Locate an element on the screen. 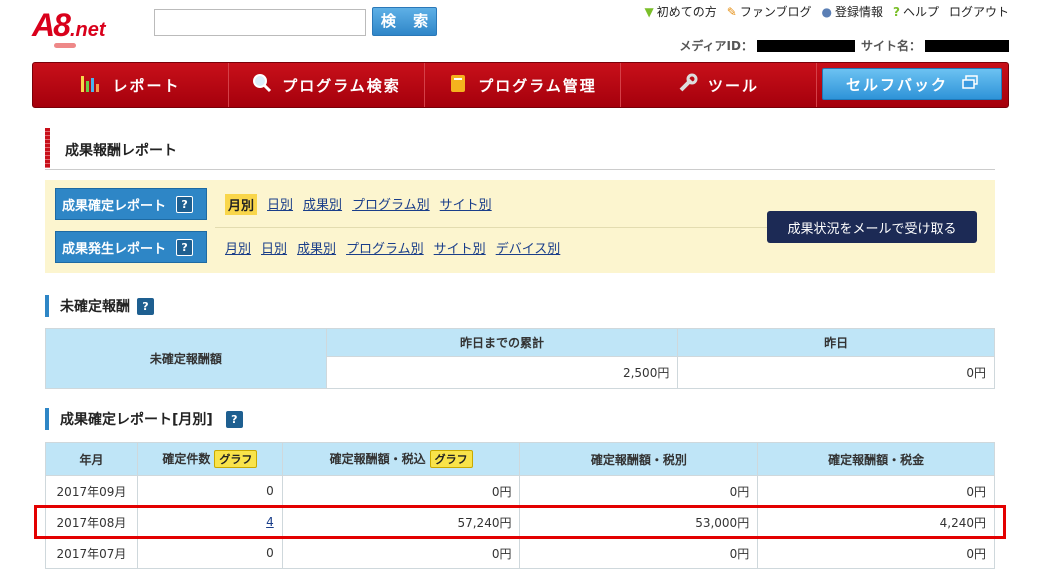  incl-graph-button: グラフ is located at coordinates (451, 459).